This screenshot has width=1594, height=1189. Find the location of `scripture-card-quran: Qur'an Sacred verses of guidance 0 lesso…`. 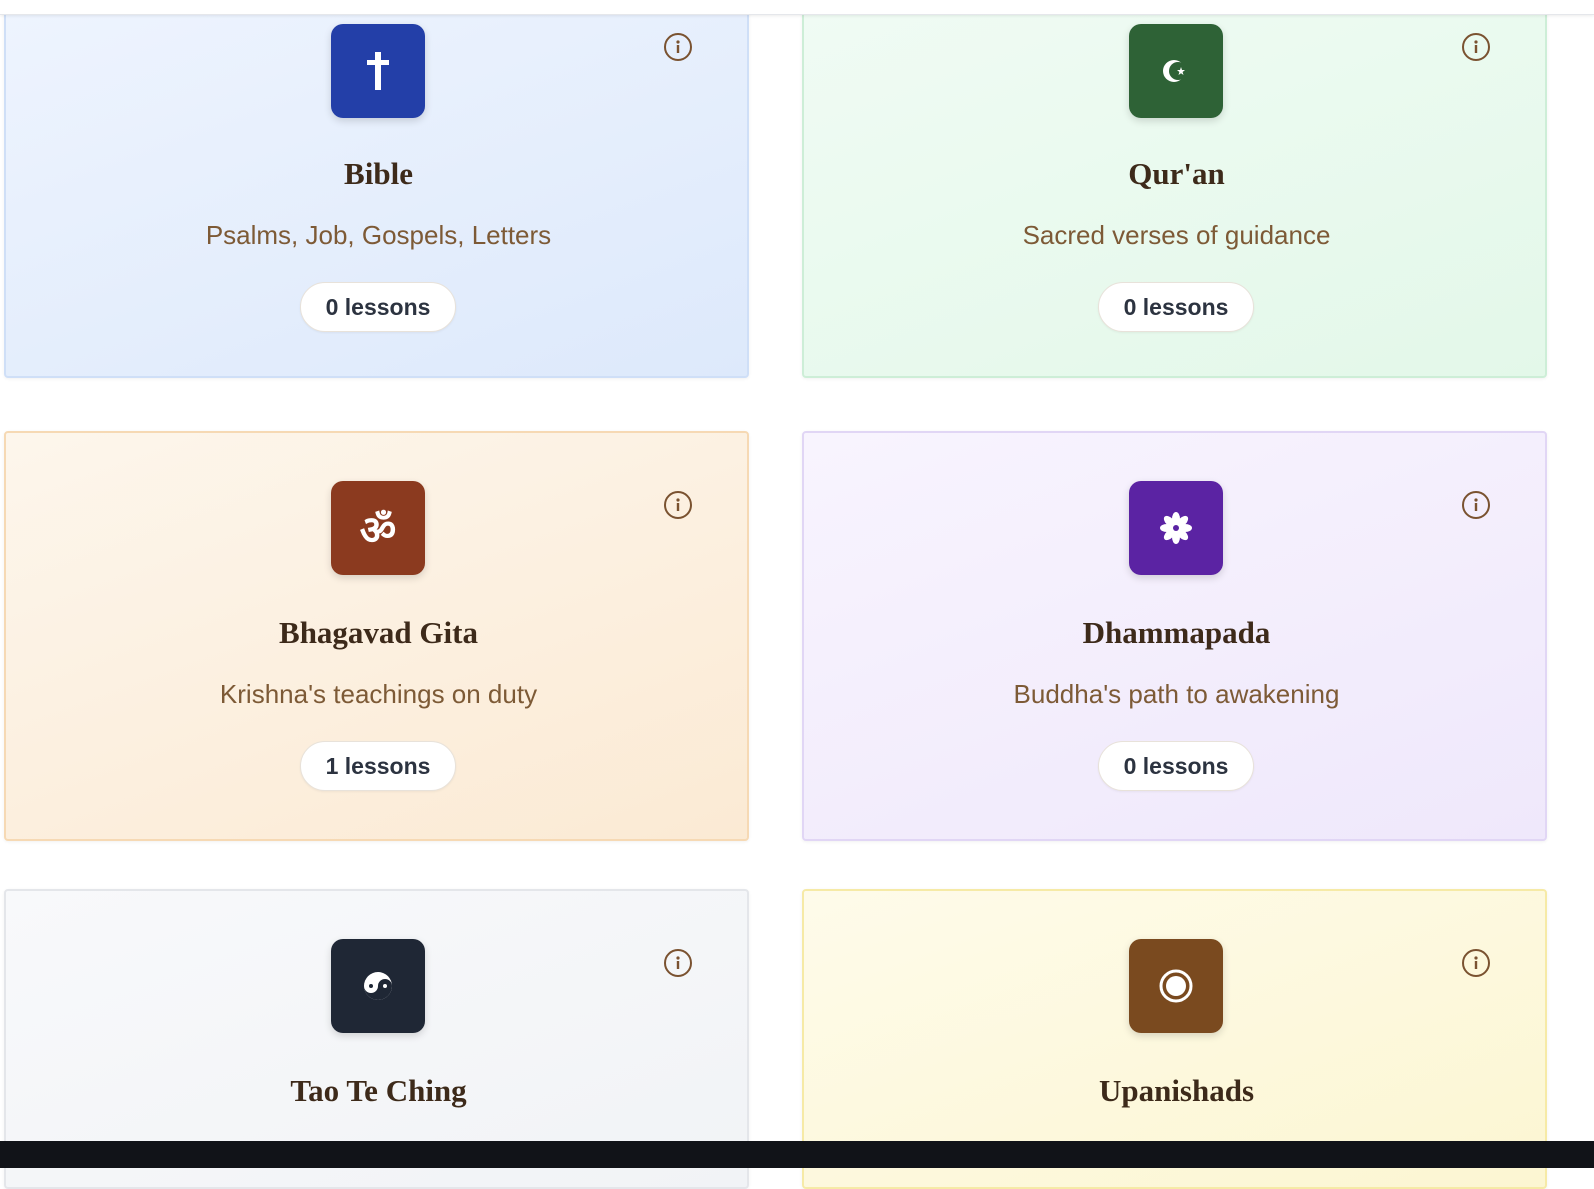

scripture-card-quran: Qur'an Sacred verses of guidance 0 lesso… is located at coordinates (1174, 189).